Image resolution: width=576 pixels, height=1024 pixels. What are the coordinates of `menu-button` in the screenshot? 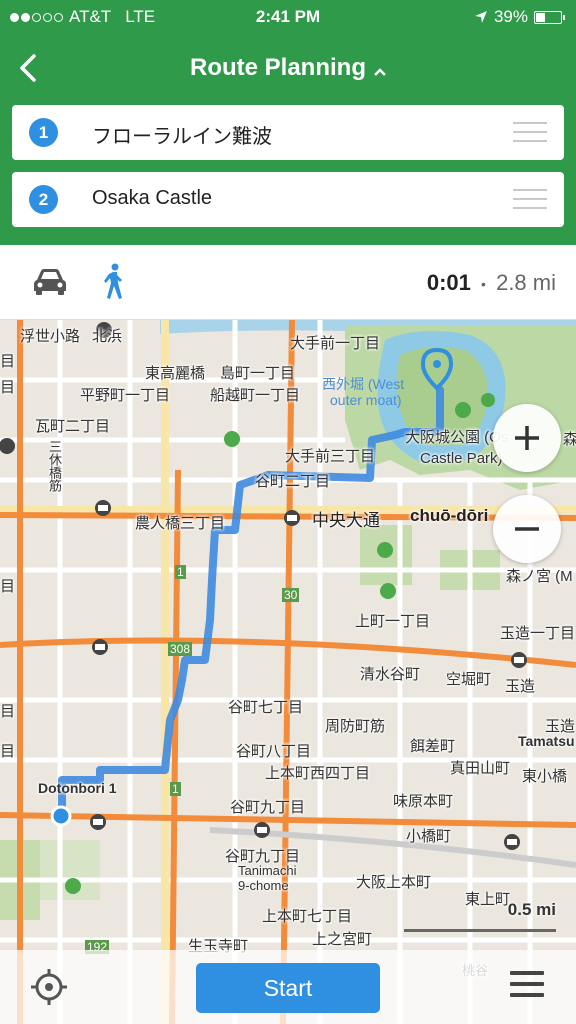 It's located at (527, 986).